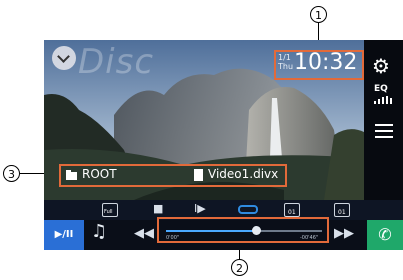 This screenshot has width=403, height=280. Describe the element at coordinates (239, 267) in the screenshot. I see `callout-2: 2` at that location.